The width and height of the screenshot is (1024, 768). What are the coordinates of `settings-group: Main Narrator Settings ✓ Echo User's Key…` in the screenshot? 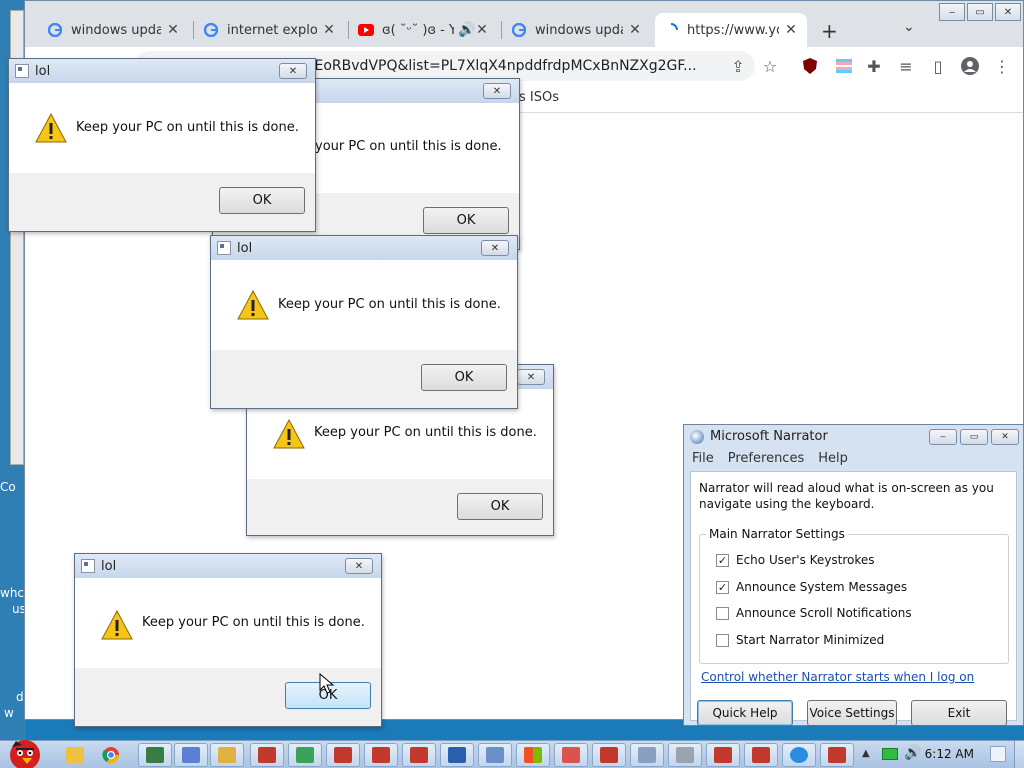 It's located at (854, 595).